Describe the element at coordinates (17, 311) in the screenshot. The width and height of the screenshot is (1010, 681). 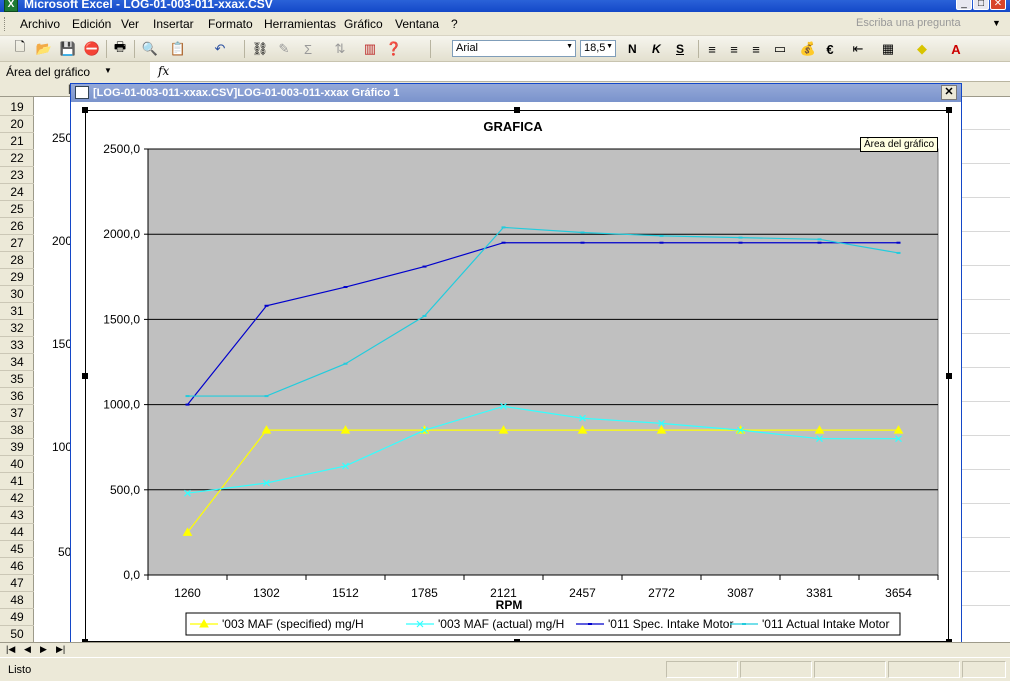
I see `row-header: 31` at that location.